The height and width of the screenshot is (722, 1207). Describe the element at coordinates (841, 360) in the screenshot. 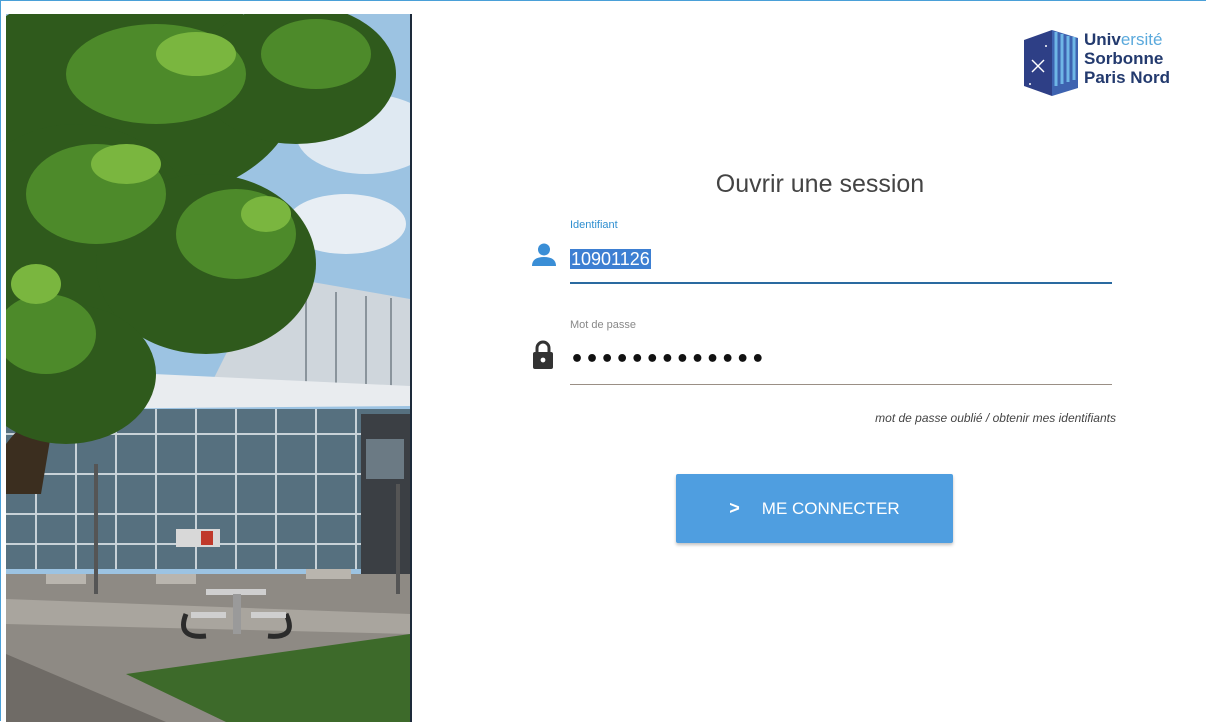

I see `password-input: •••••••••••••` at that location.